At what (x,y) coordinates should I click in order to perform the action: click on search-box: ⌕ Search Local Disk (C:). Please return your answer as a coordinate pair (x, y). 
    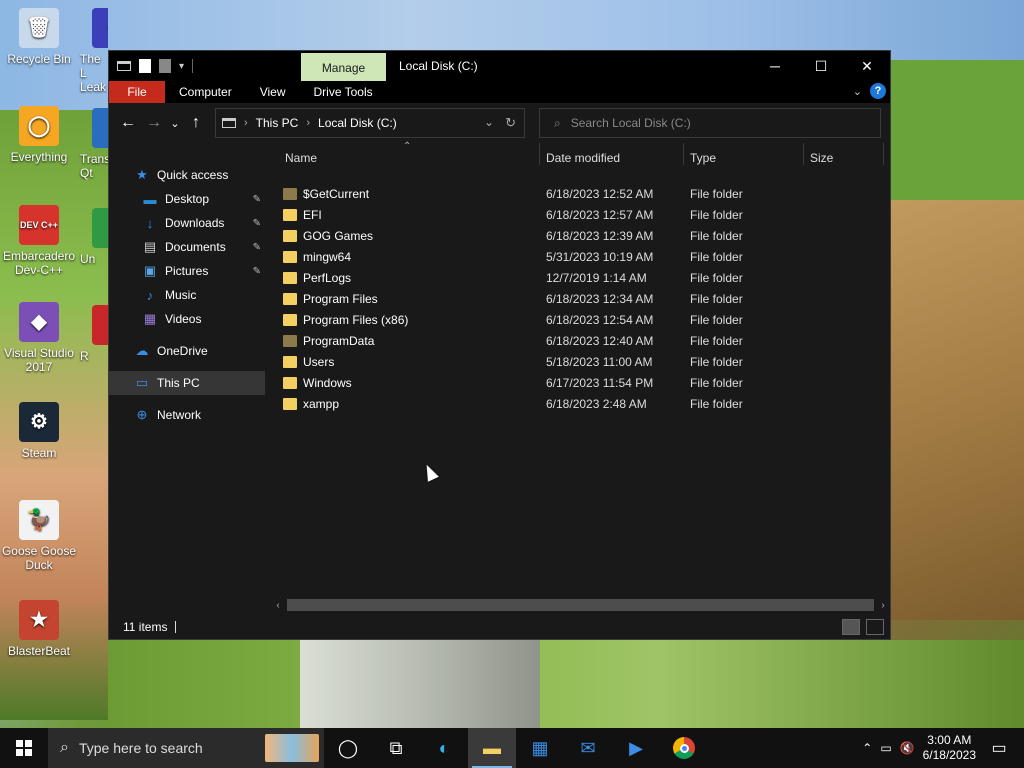
    Looking at the image, I should click on (710, 123).